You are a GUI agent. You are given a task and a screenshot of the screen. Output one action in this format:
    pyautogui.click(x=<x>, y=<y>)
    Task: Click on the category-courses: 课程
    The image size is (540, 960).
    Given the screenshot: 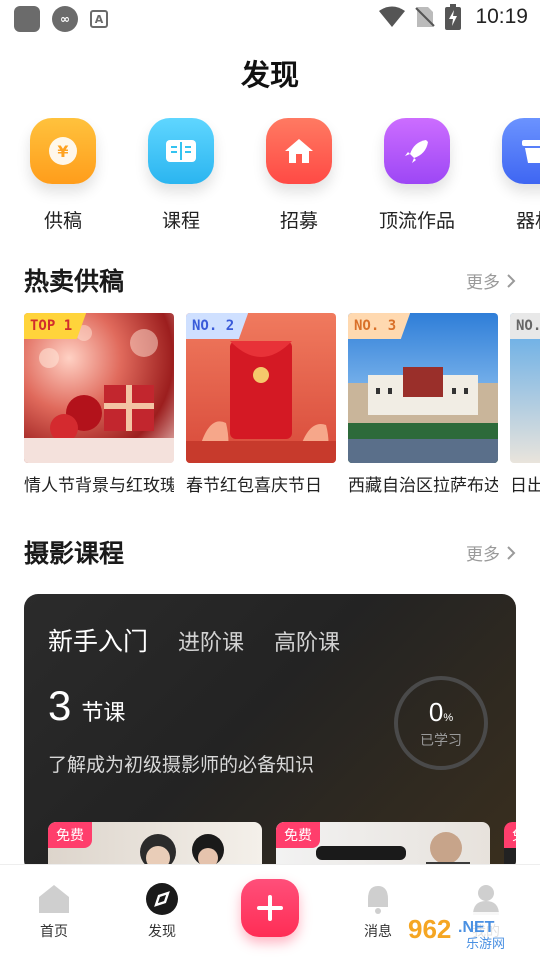 What is the action you would take?
    pyautogui.click(x=181, y=175)
    